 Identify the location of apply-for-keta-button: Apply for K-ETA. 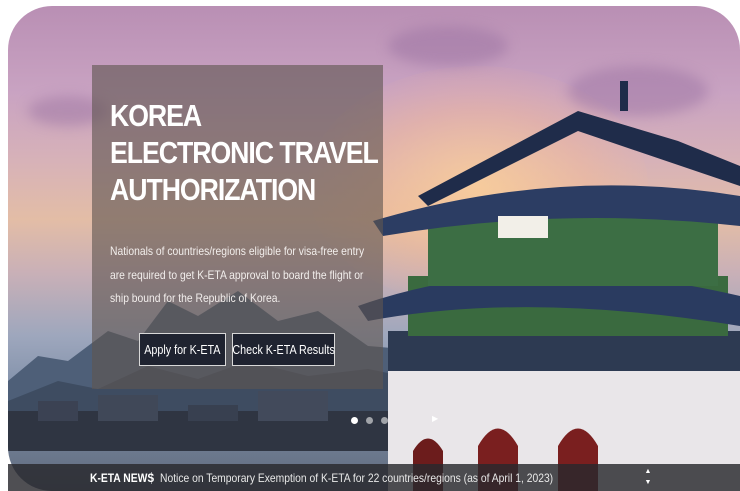
(182, 349).